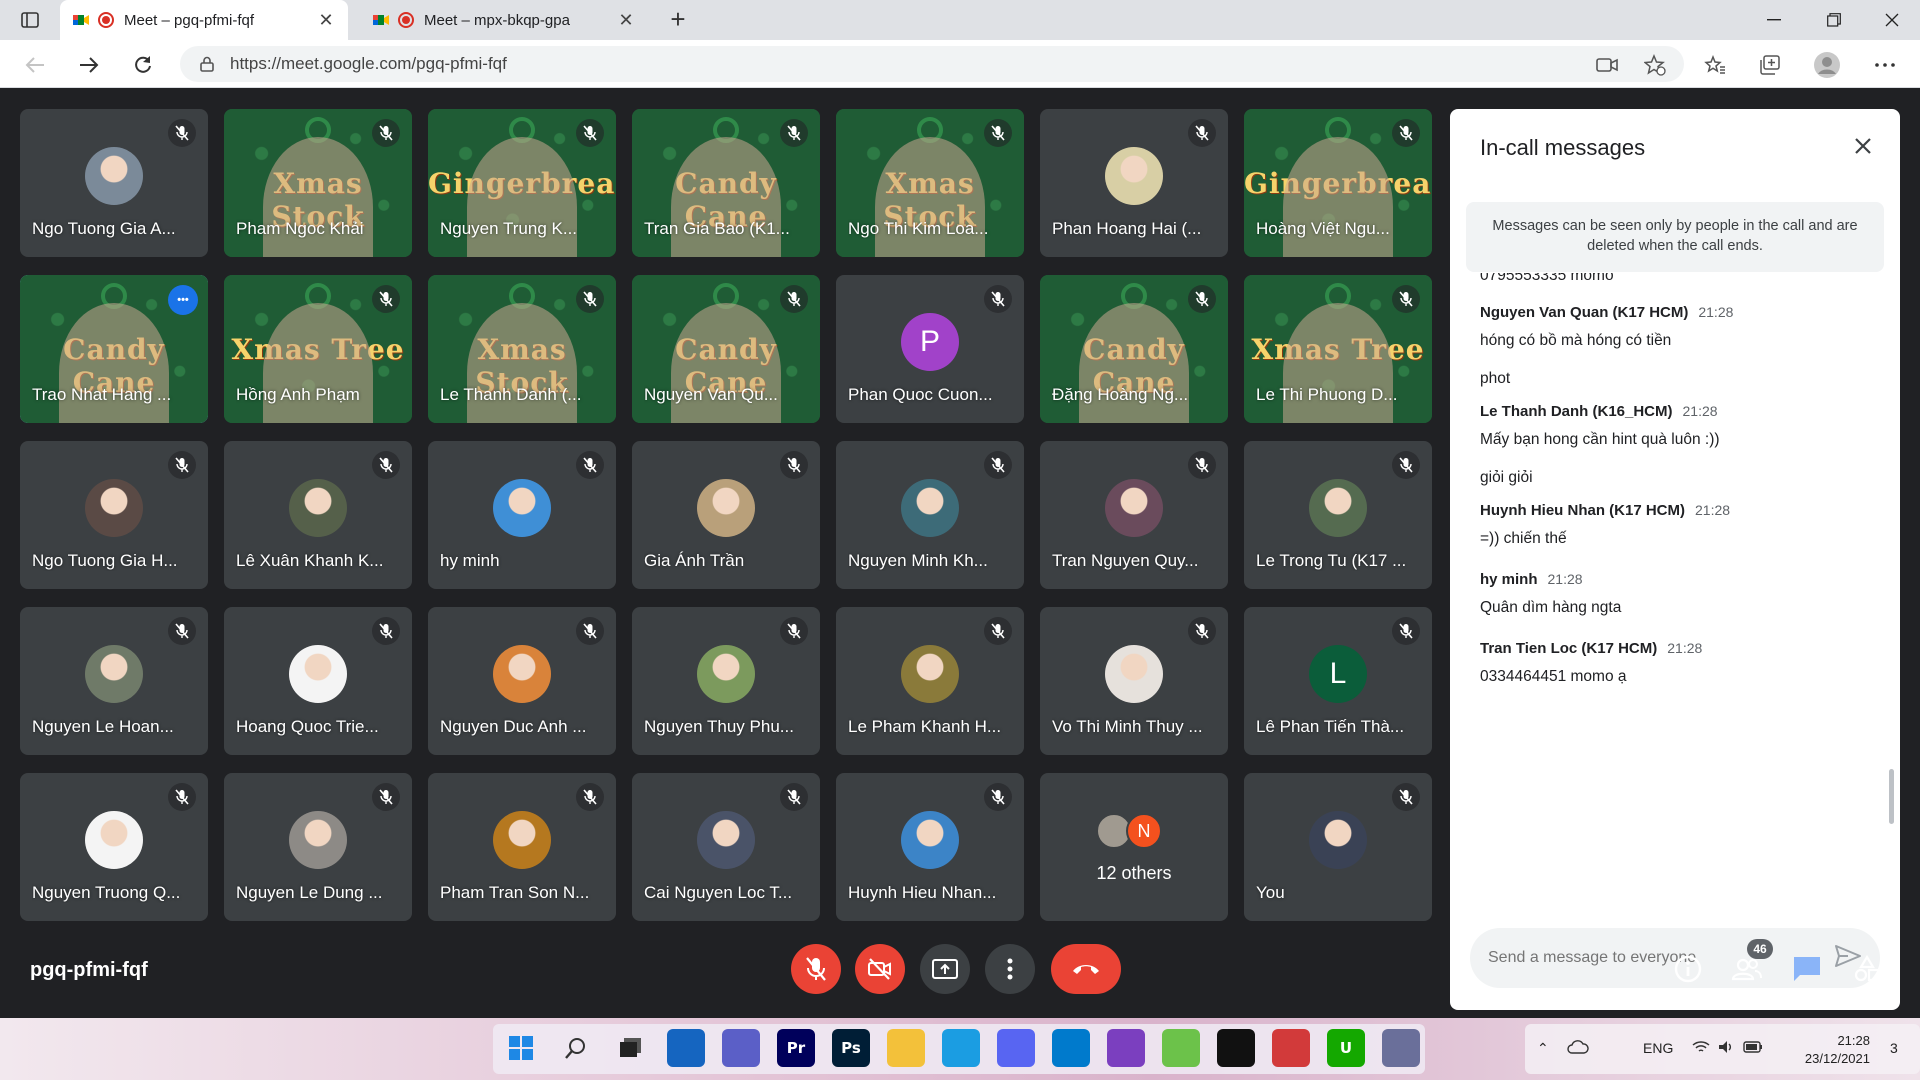  What do you see at coordinates (1086, 969) in the screenshot?
I see `leave-call-button` at bounding box center [1086, 969].